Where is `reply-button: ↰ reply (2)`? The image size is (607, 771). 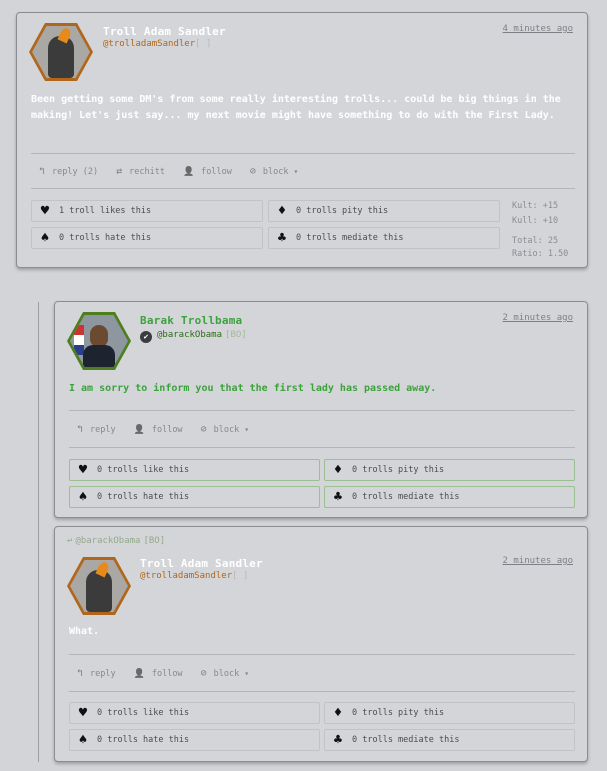 reply-button: ↰ reply (2) is located at coordinates (68, 171).